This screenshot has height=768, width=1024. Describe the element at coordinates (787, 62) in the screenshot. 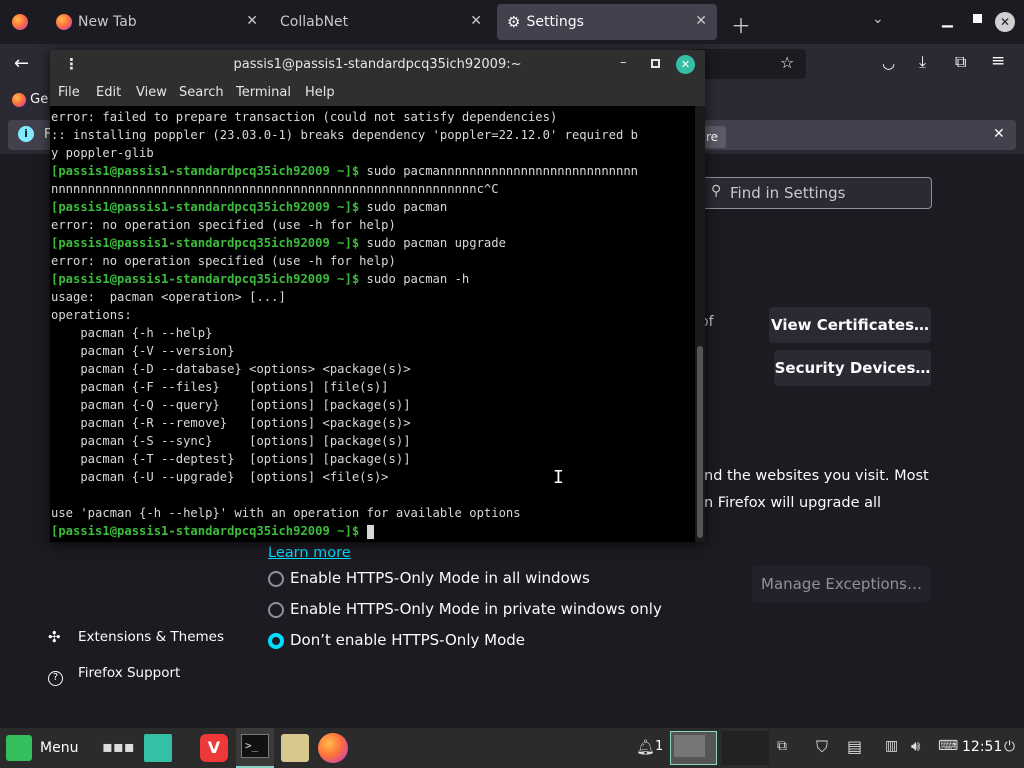

I see `bookmark-star-icon: ☆` at that location.